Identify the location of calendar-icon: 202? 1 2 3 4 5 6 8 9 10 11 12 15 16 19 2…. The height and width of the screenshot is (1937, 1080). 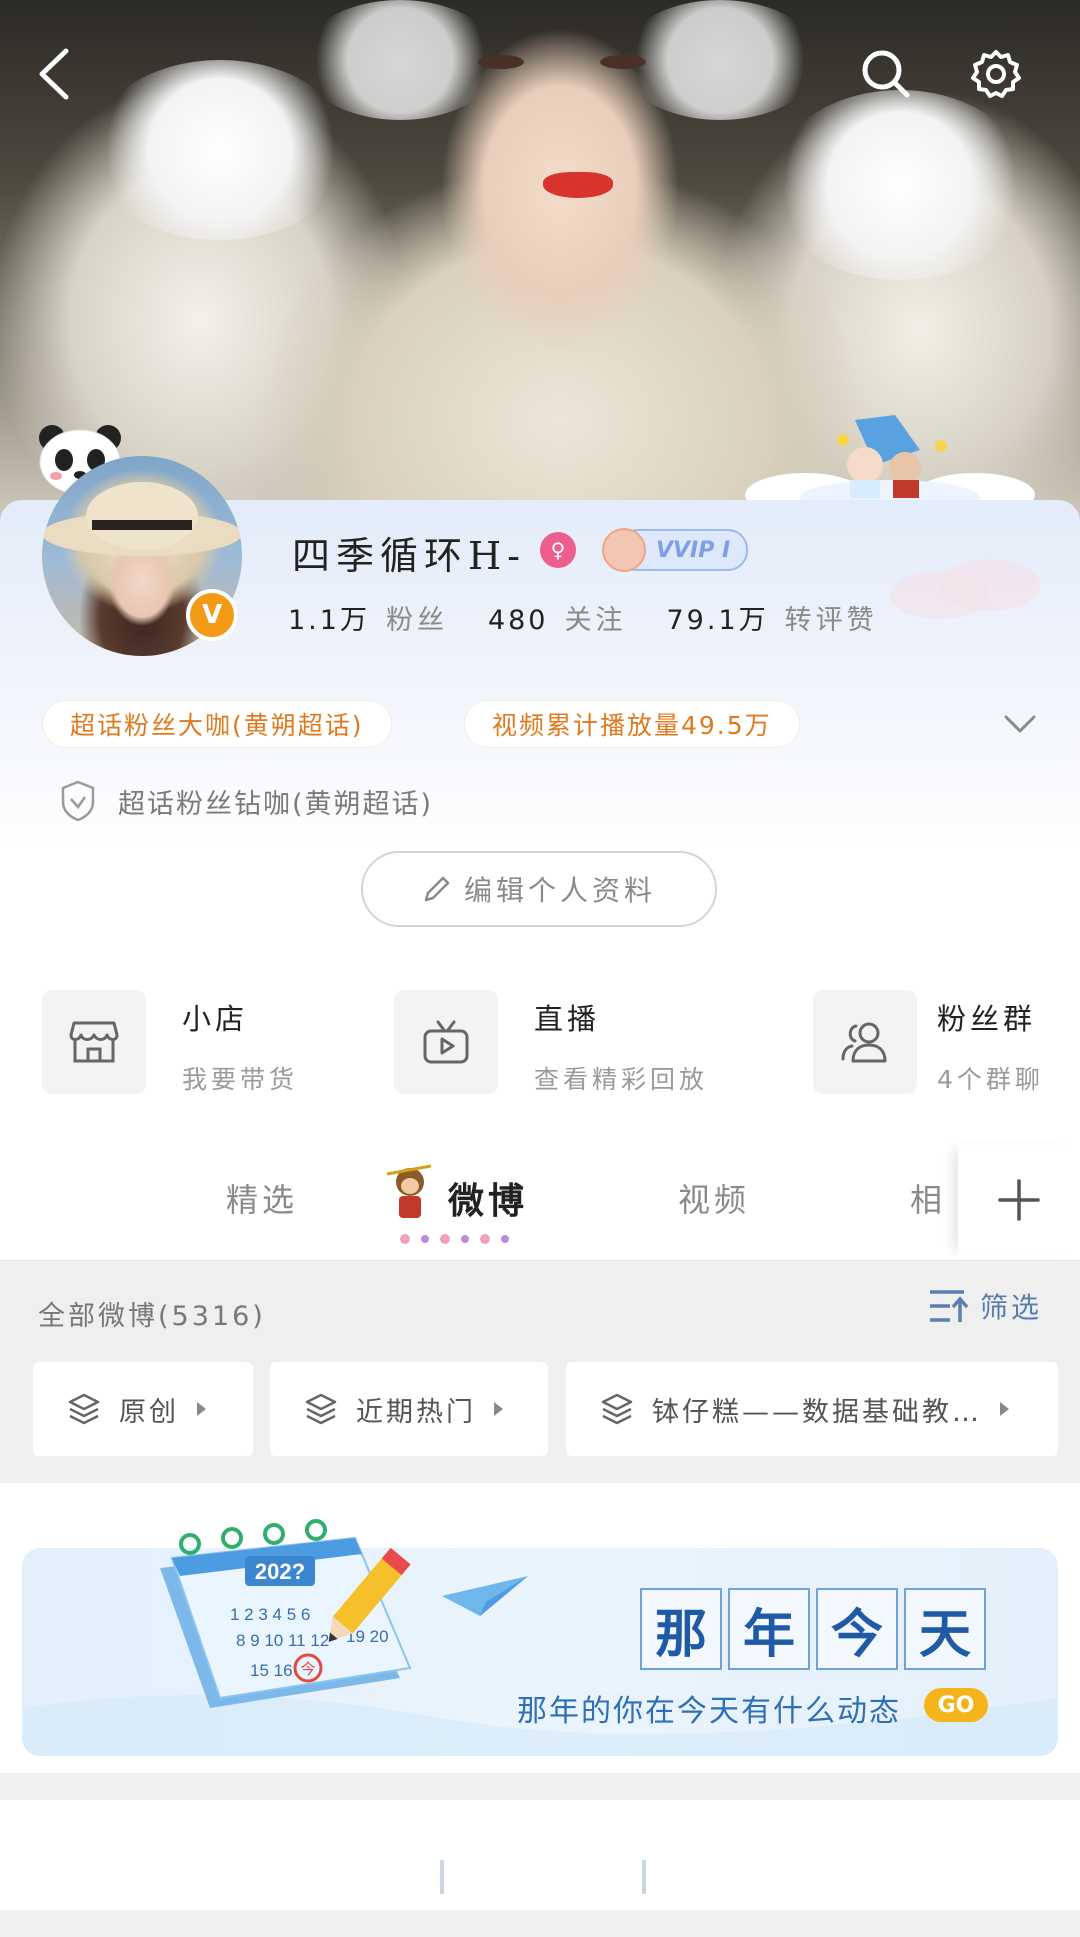
(286, 1613).